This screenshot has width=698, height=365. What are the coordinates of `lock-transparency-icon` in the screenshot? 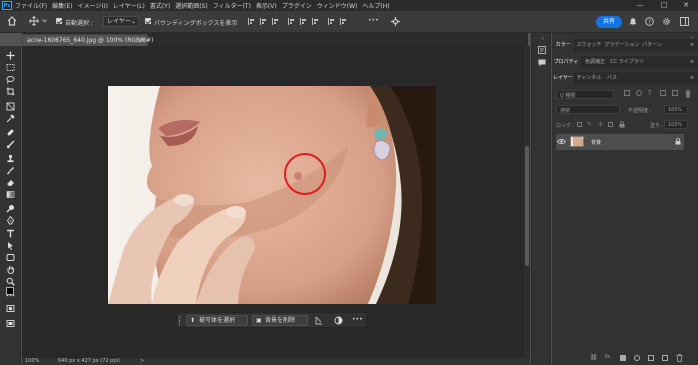 It's located at (579, 124).